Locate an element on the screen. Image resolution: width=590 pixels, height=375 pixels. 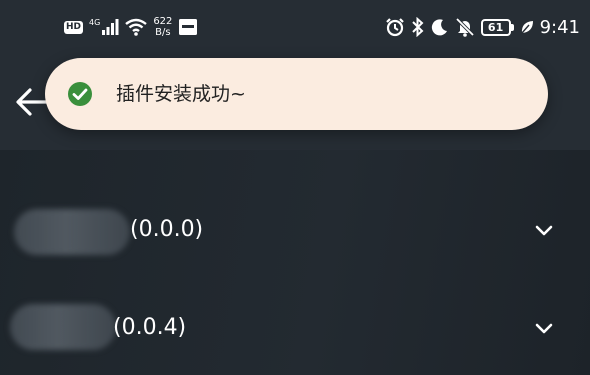
battery-tip is located at coordinates (512, 27).